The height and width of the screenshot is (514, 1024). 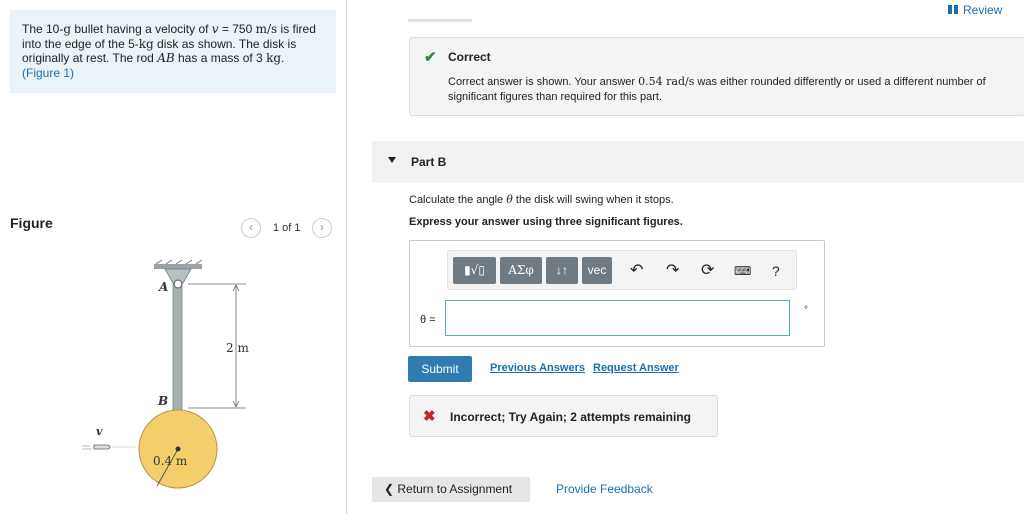 I want to click on caret-down-icon, so click(x=392, y=160).